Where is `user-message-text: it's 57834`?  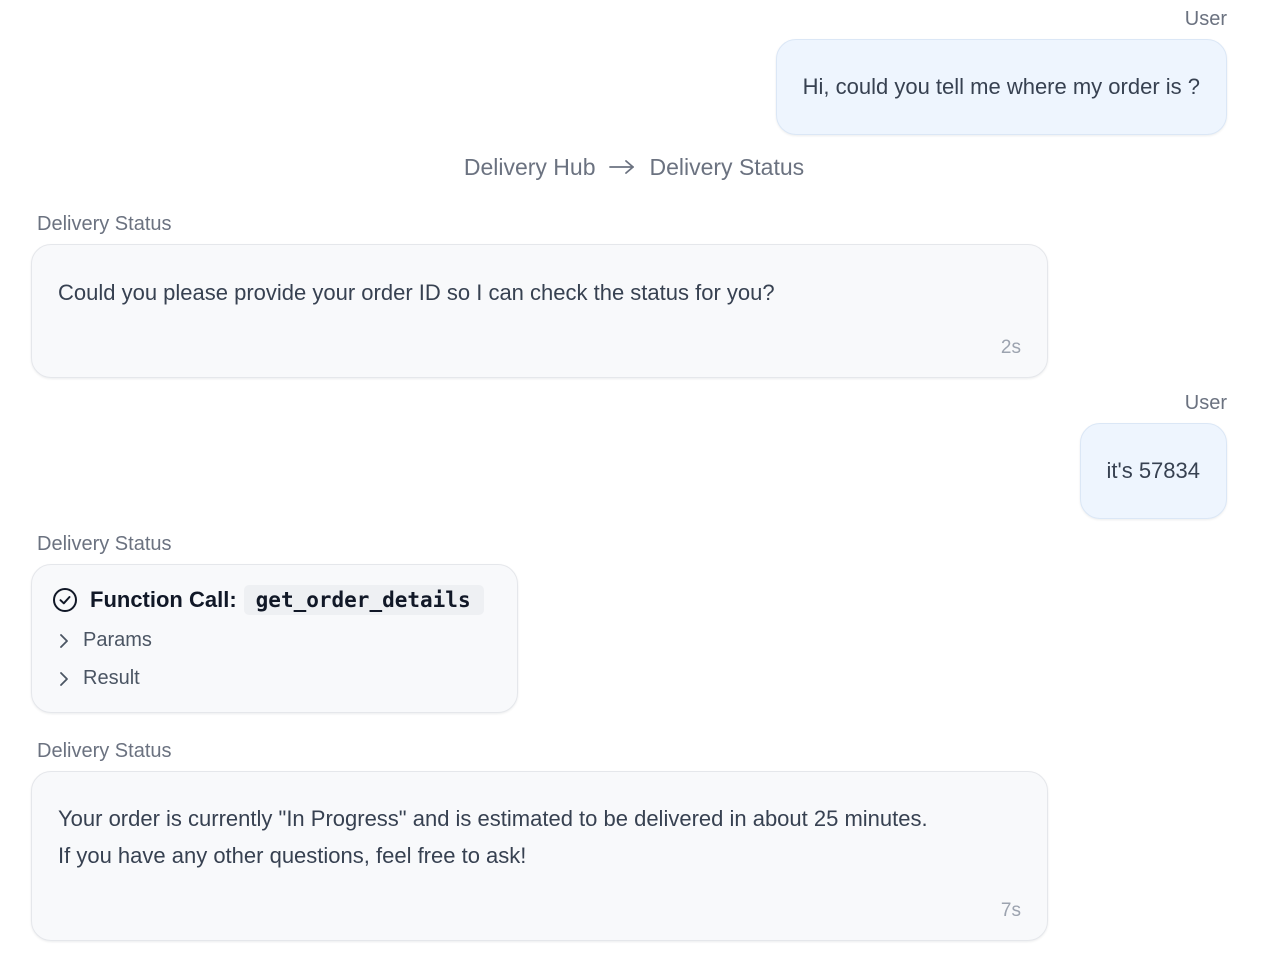 user-message-text: it's 57834 is located at coordinates (1153, 470).